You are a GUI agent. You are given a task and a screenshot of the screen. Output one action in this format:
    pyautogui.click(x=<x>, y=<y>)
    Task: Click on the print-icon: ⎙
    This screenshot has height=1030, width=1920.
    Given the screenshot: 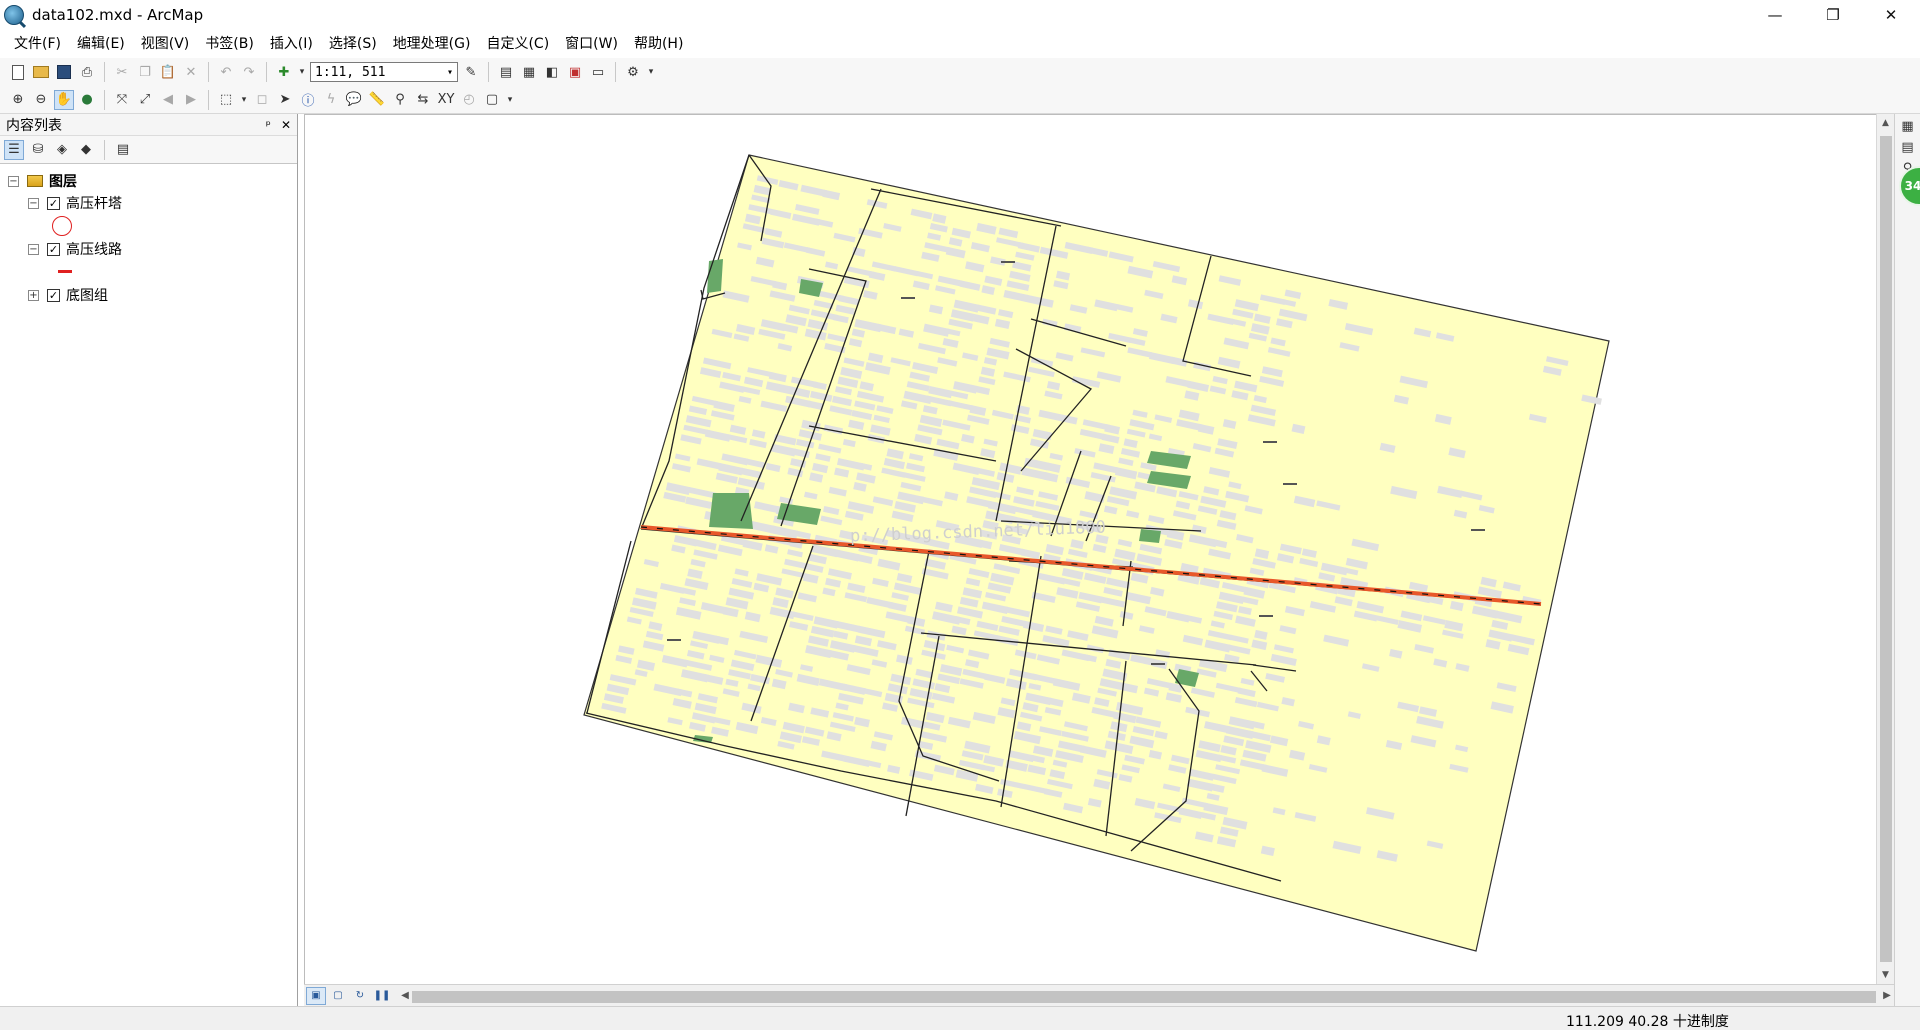 What is the action you would take?
    pyautogui.click(x=87, y=72)
    